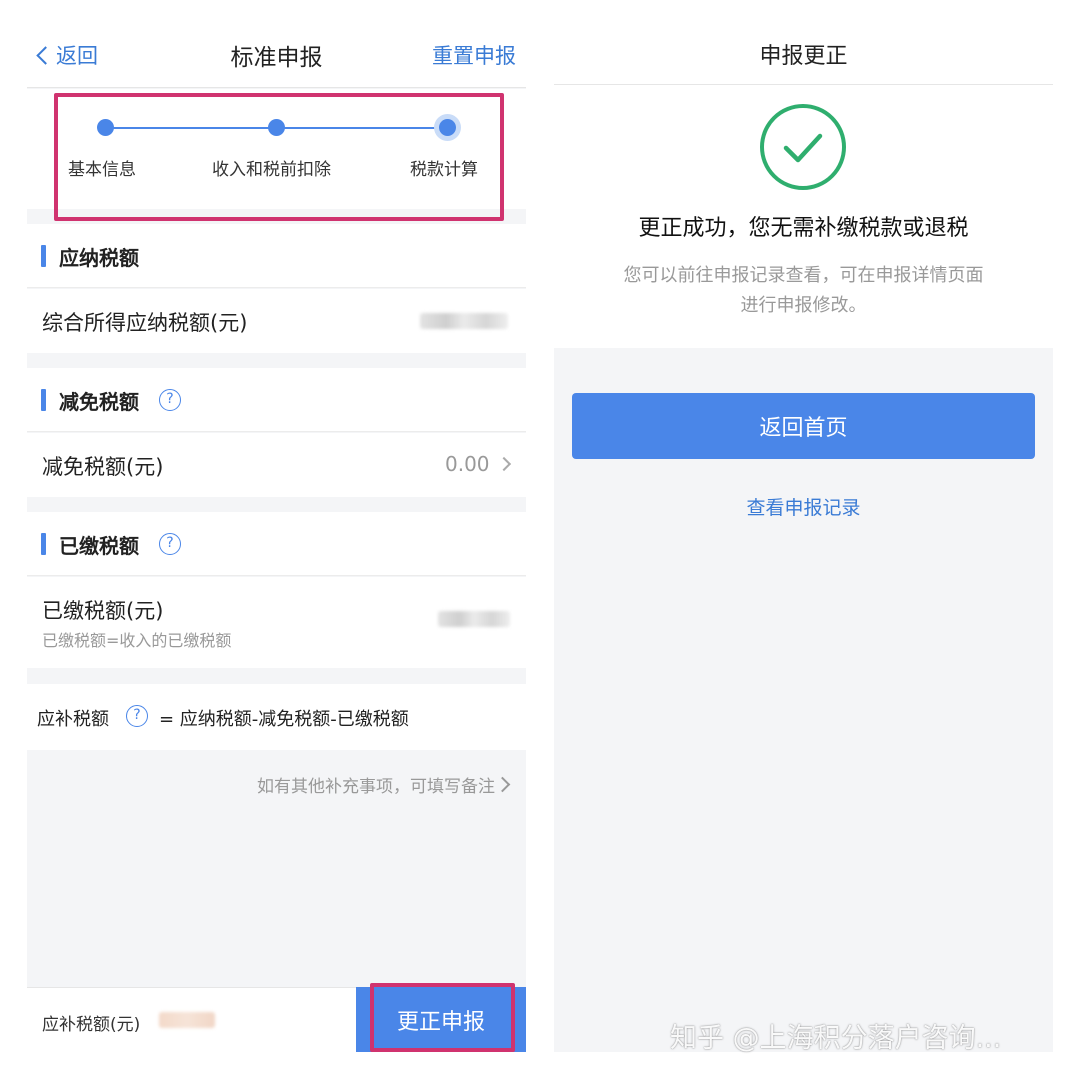 The image size is (1080, 1080). I want to click on highlight-box-submit, so click(442, 1017).